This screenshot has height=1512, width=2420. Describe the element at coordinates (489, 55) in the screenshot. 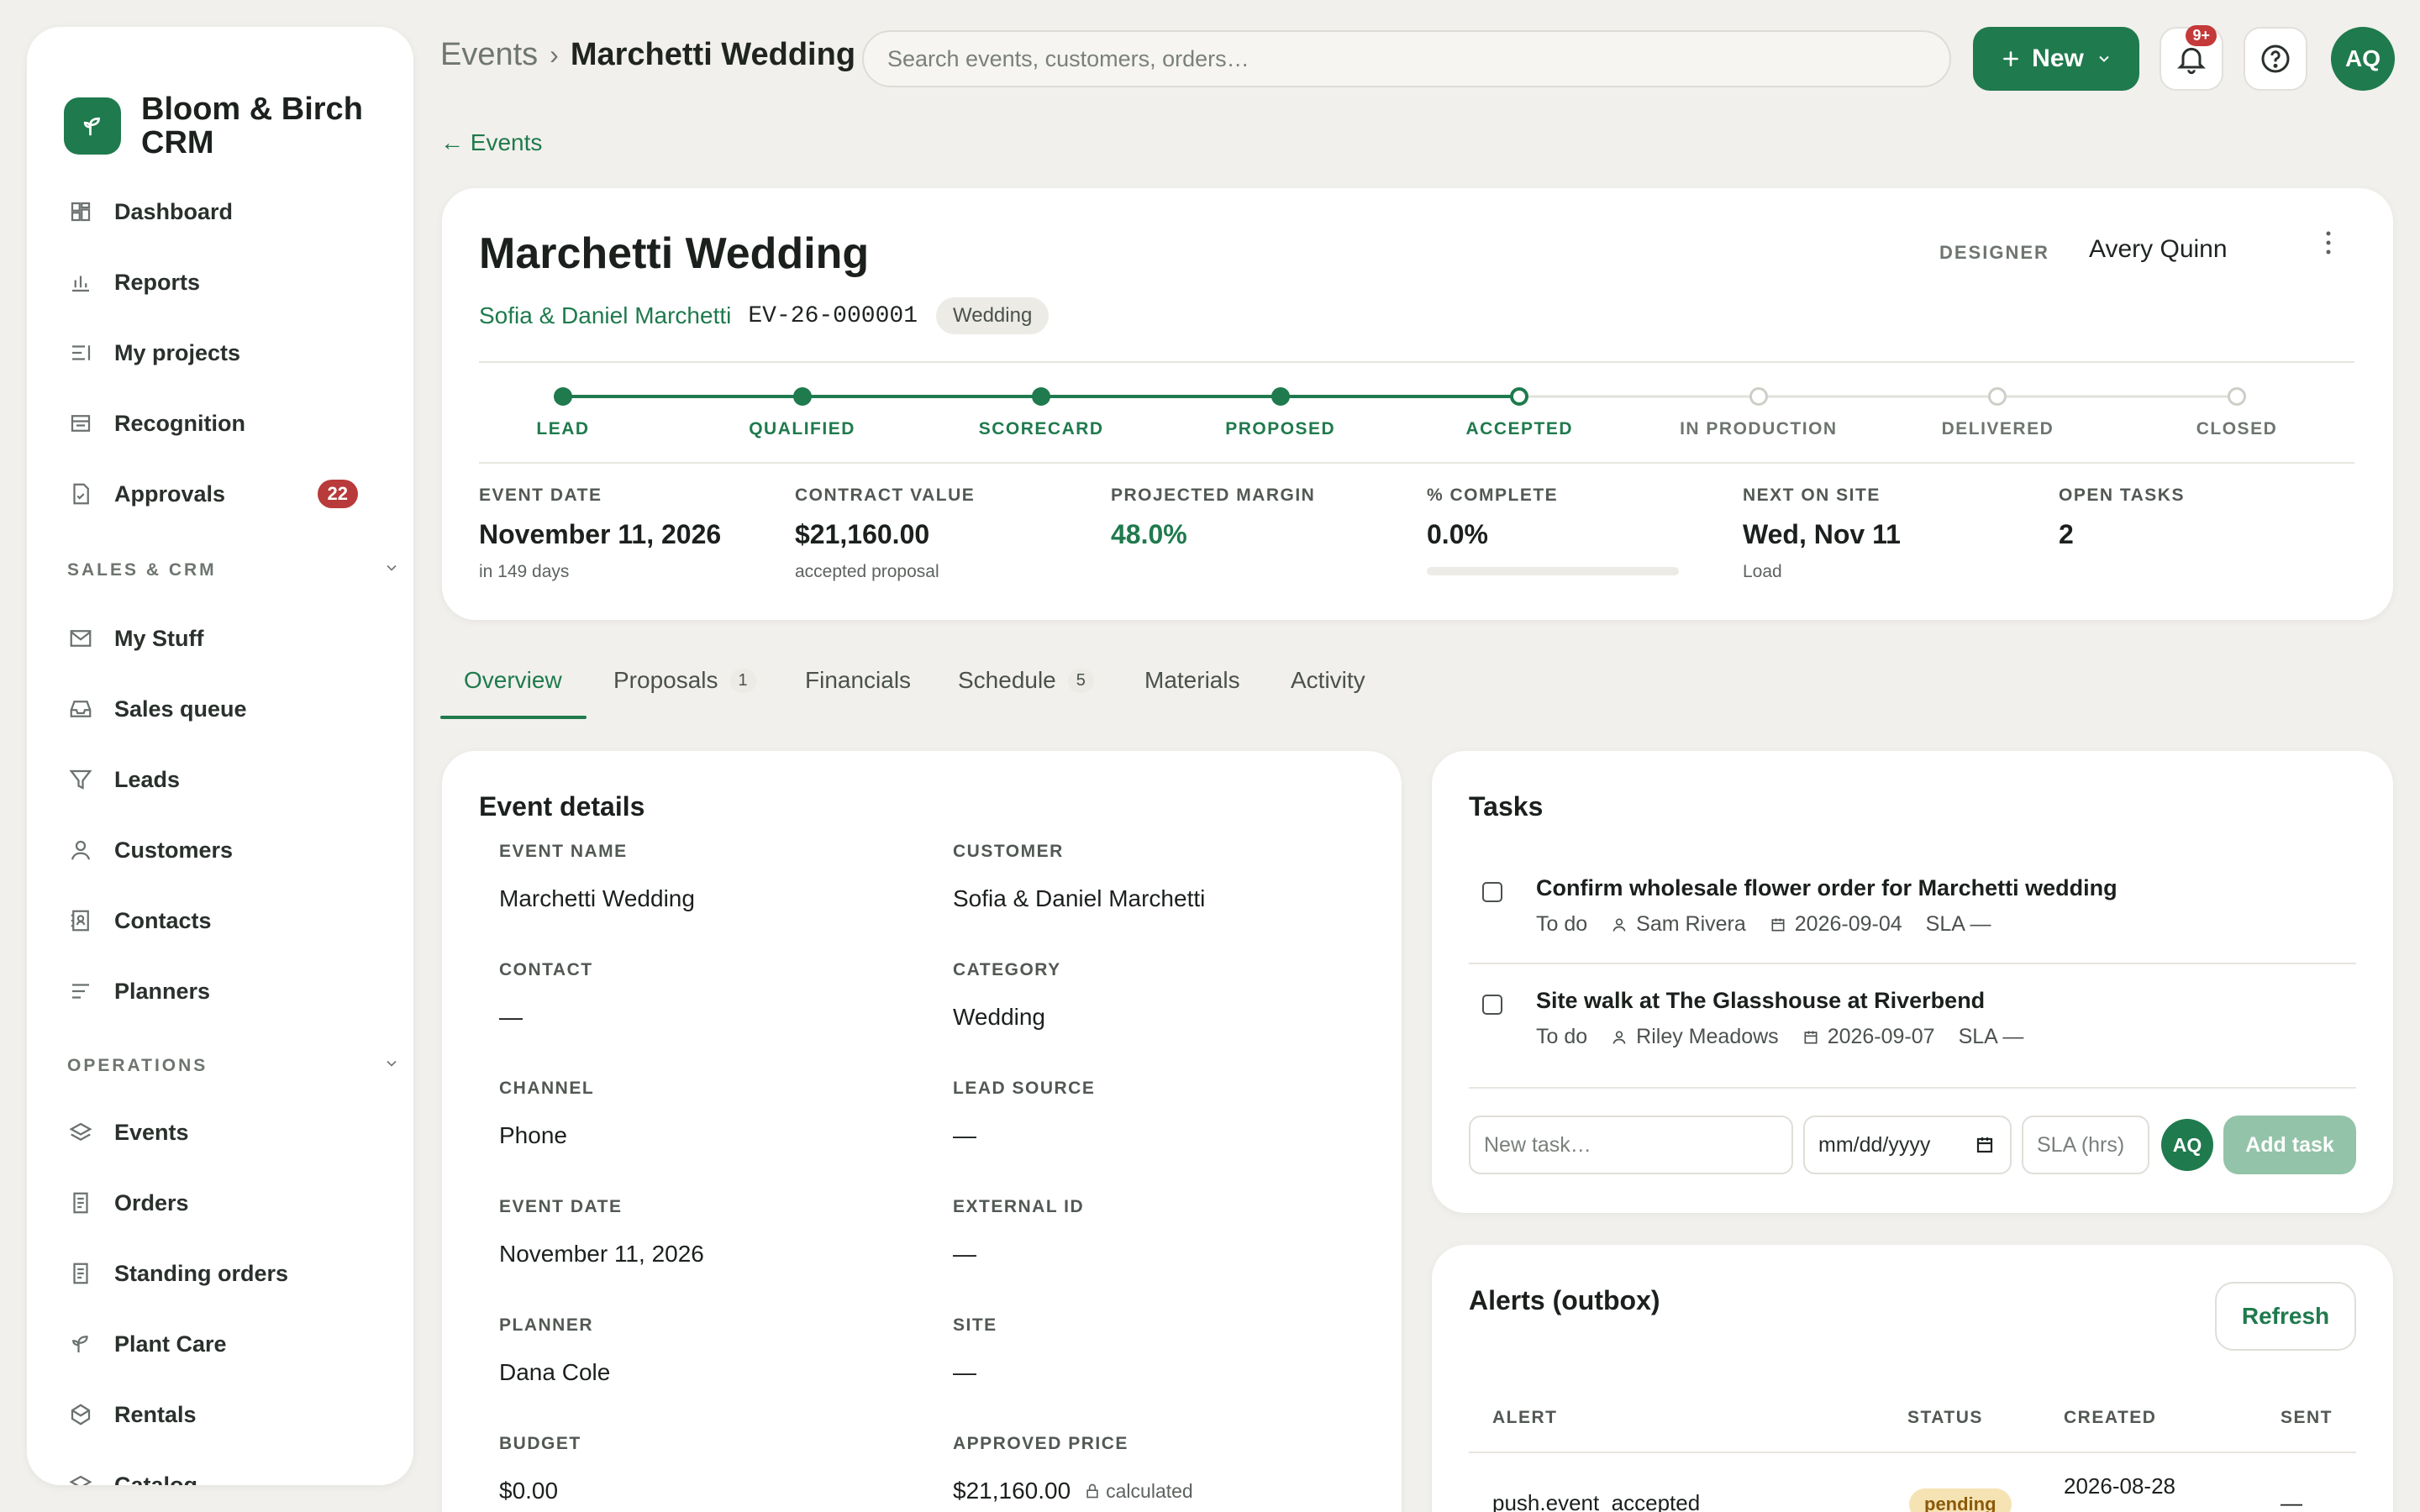

I see `breadcrumb-parent: Events` at that location.